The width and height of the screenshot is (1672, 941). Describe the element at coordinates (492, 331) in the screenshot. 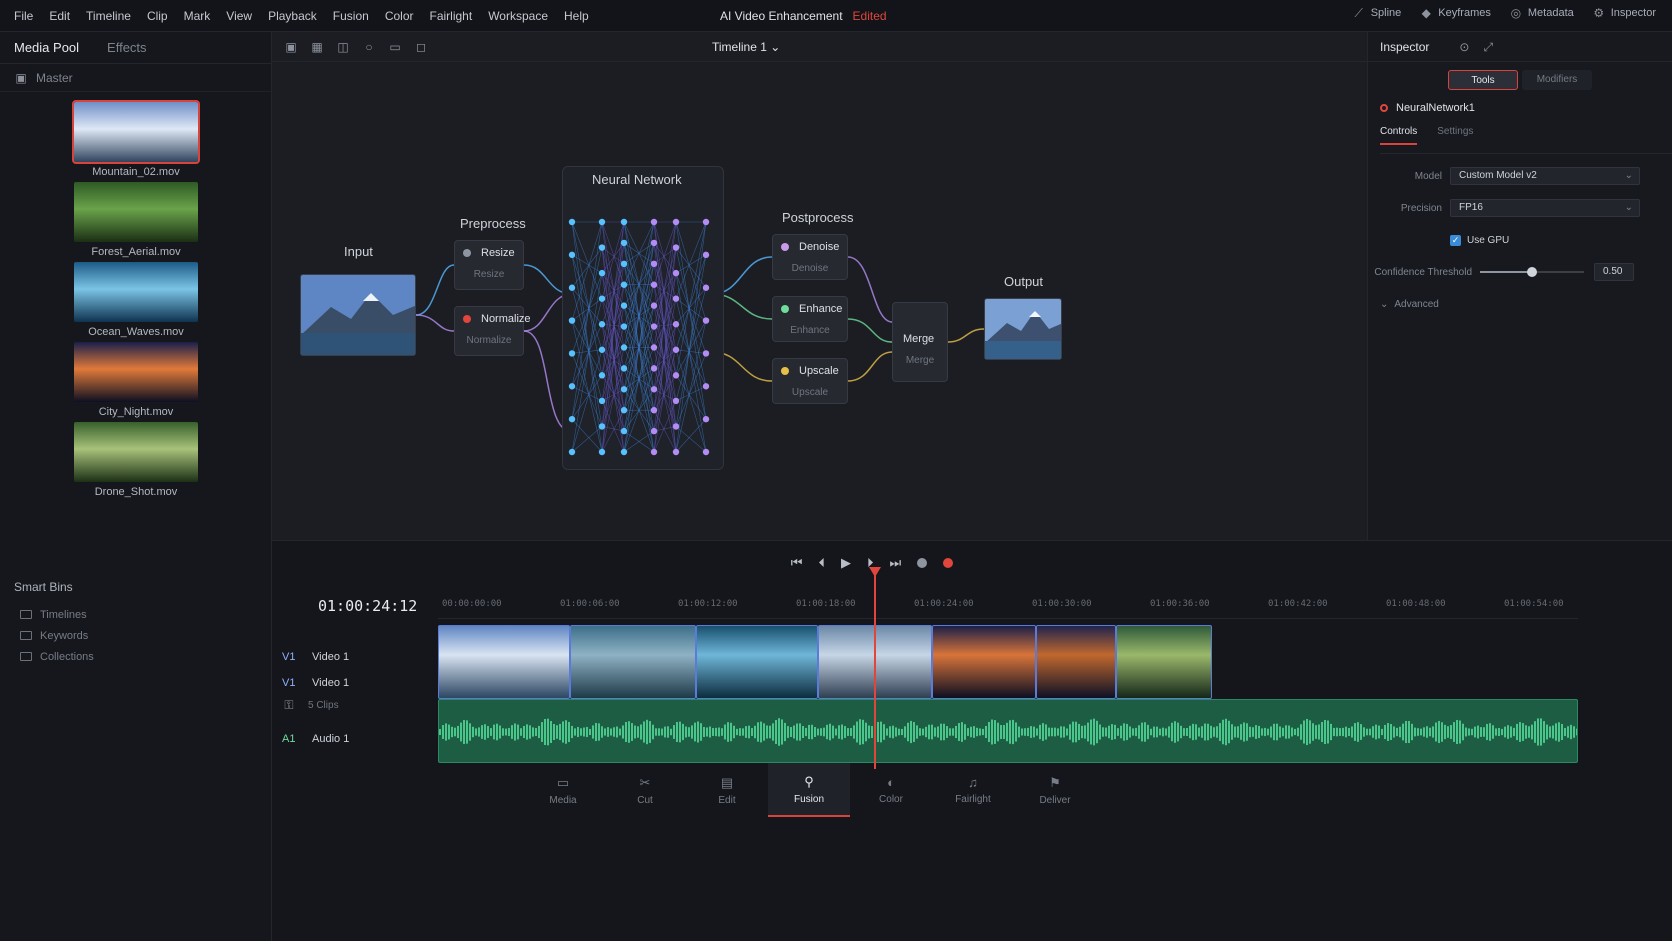

I see `normalize-node: Normalize Normalize` at that location.